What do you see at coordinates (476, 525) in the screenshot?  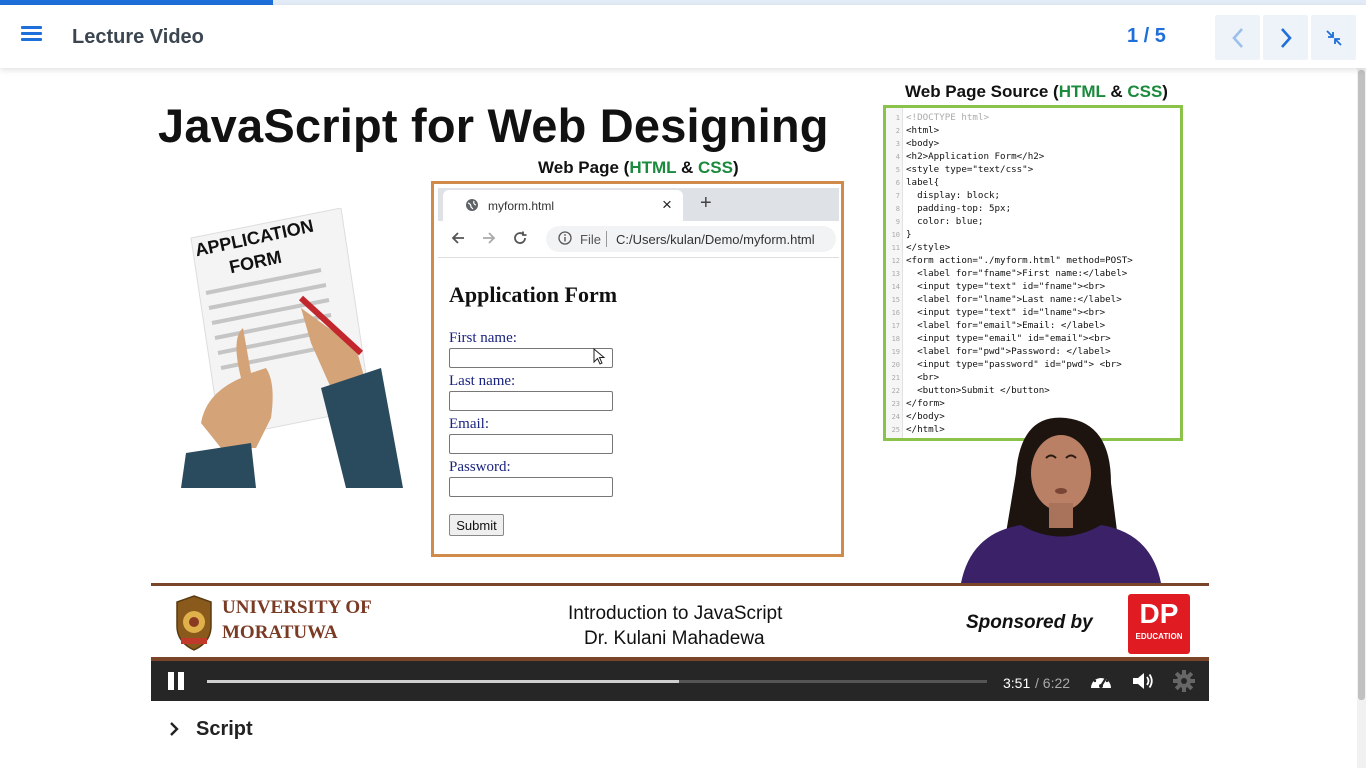 I see `form-submit-button: Submit` at bounding box center [476, 525].